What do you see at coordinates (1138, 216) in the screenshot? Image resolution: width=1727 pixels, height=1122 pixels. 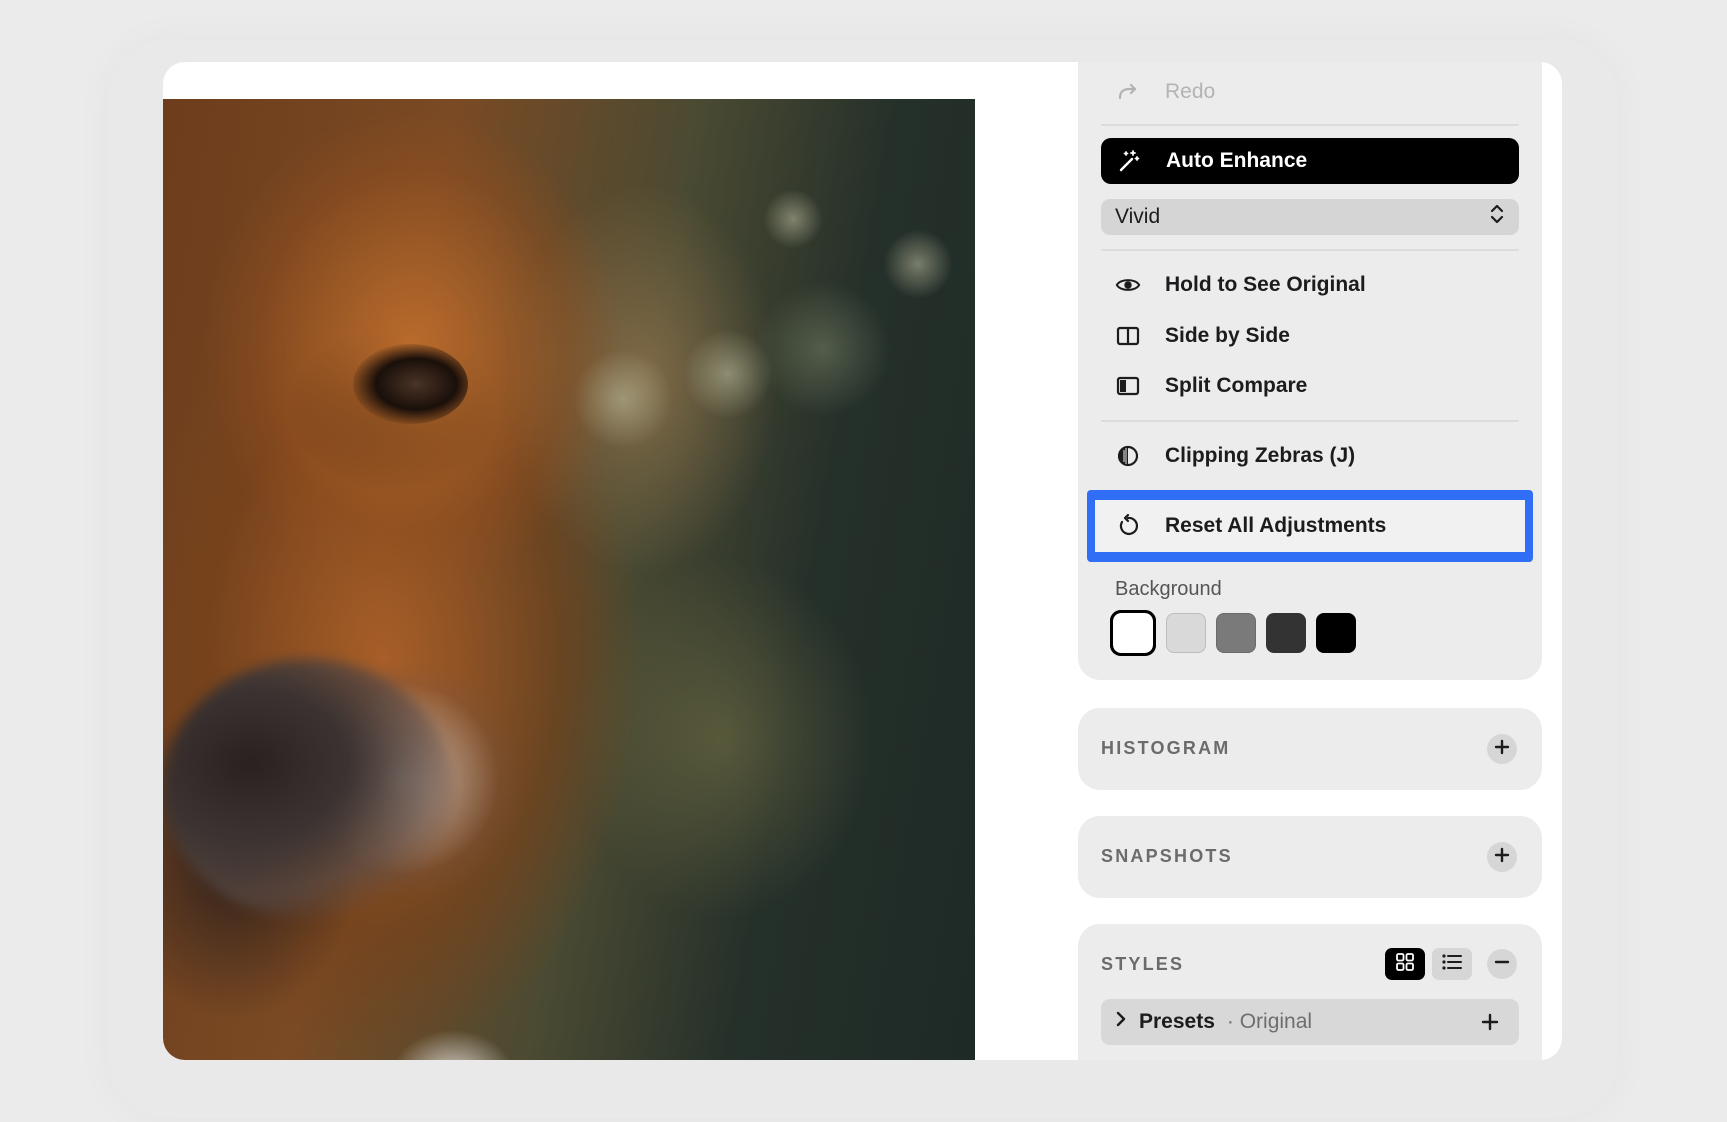 I see `enhance-mode-value: Vivid` at bounding box center [1138, 216].